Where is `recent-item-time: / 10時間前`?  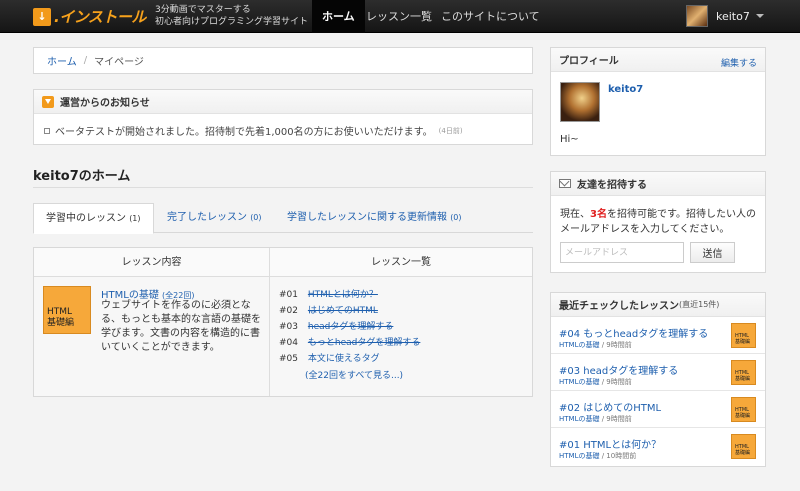 recent-item-time: / 10時間前 is located at coordinates (619, 456).